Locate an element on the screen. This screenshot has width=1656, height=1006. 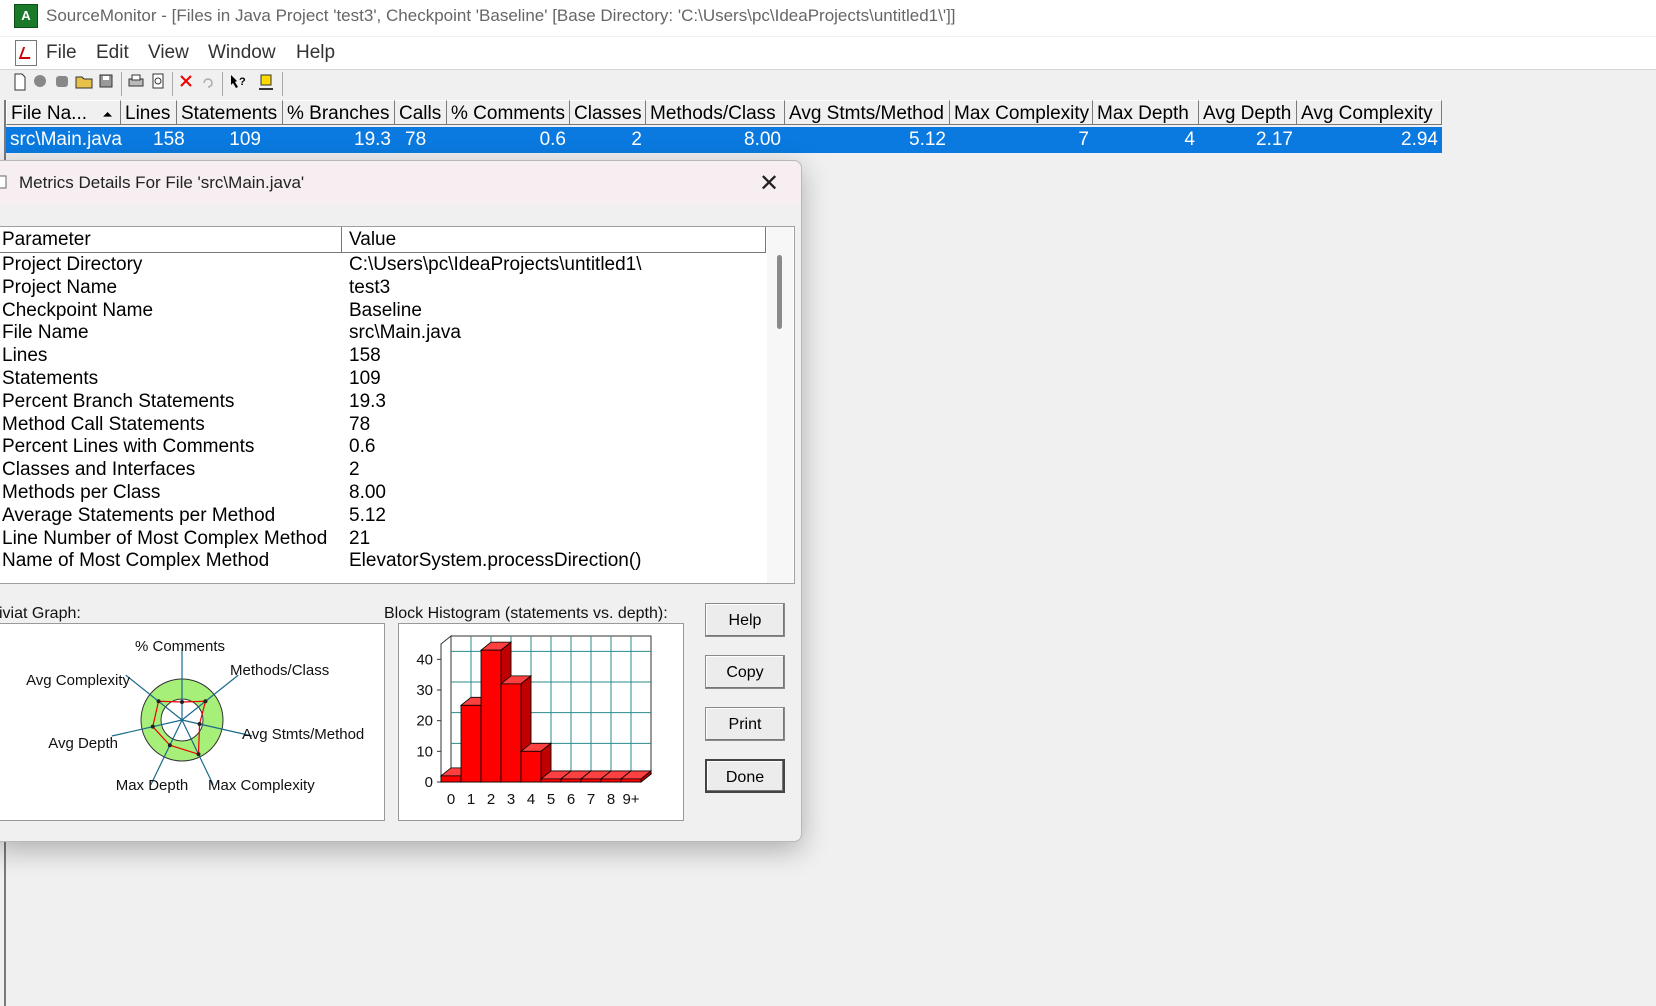
parameter-name: Project Directory is located at coordinates (72, 264).